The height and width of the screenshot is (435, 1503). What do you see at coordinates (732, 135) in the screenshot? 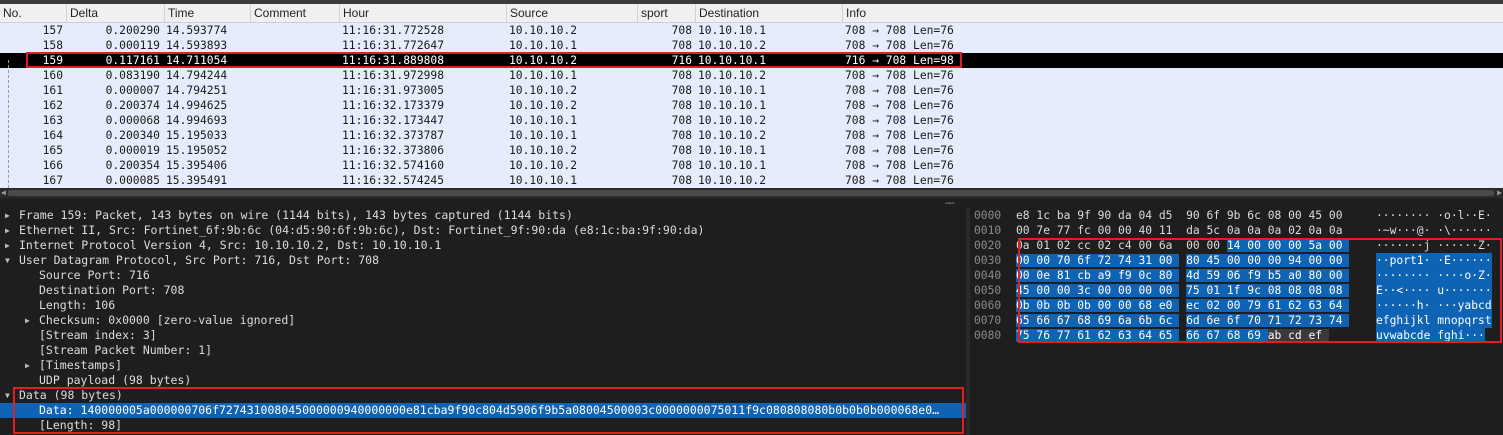
I see `packet-cell-dst: 10.10.10.2` at bounding box center [732, 135].